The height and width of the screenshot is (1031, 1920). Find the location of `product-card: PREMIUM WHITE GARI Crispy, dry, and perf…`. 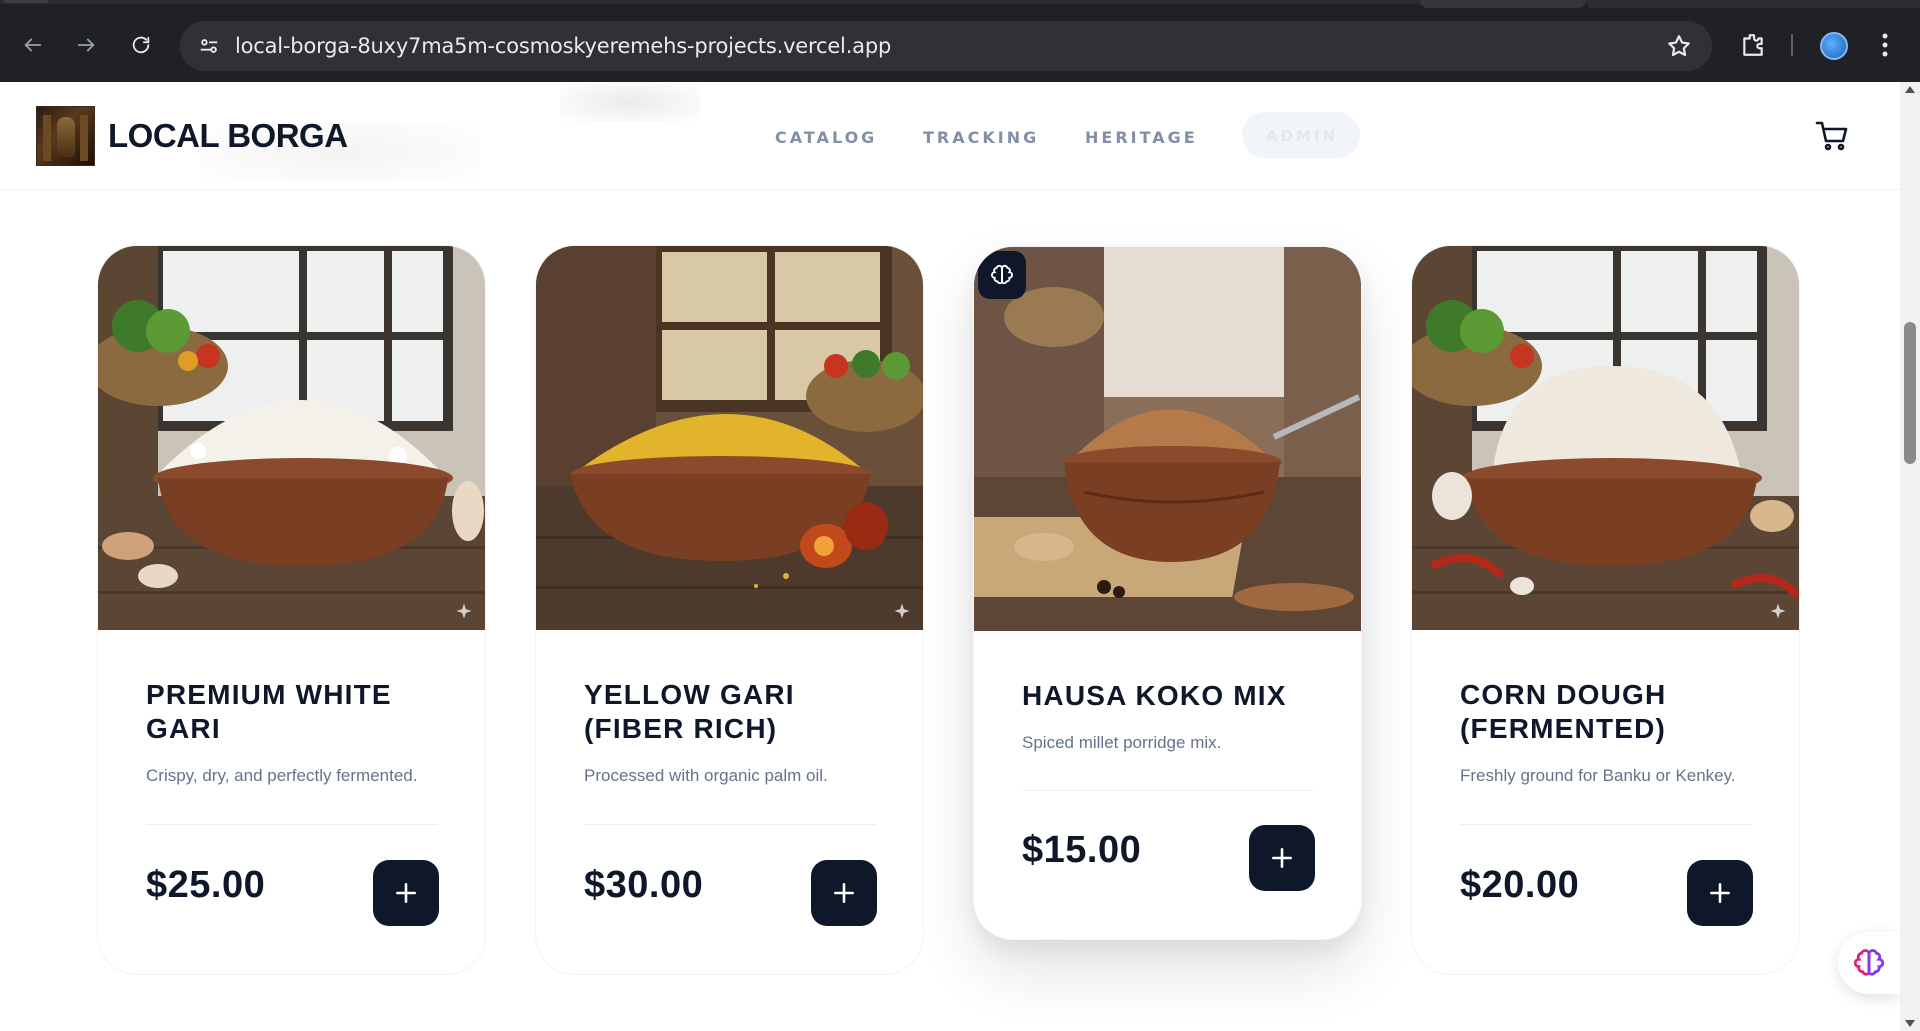

product-card: PREMIUM WHITE GARI Crispy, dry, and perf… is located at coordinates (291, 610).